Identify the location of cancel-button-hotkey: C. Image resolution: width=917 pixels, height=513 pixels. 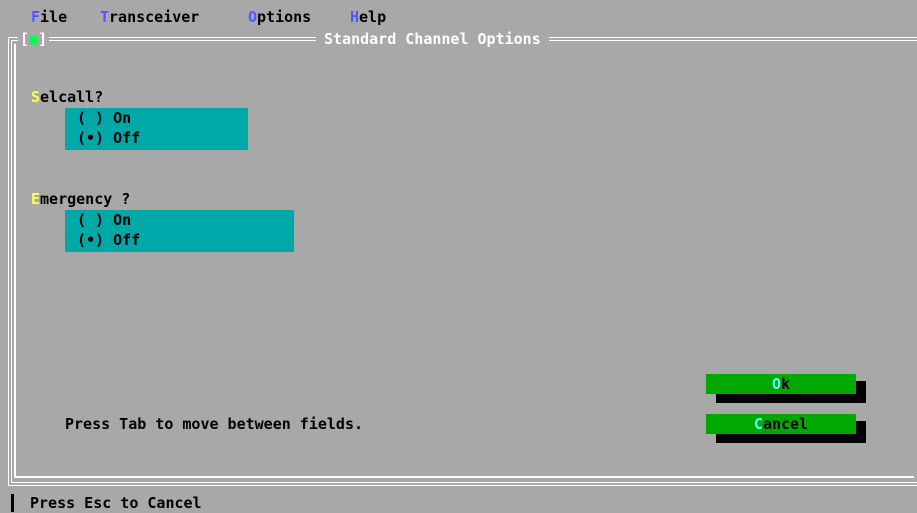
(758, 424).